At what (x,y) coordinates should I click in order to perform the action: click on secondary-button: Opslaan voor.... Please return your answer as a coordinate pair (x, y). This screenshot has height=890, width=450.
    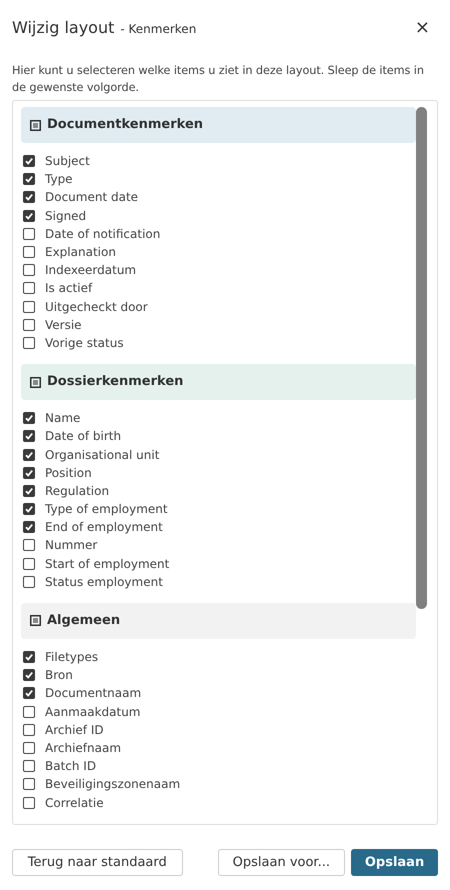
    Looking at the image, I should click on (282, 862).